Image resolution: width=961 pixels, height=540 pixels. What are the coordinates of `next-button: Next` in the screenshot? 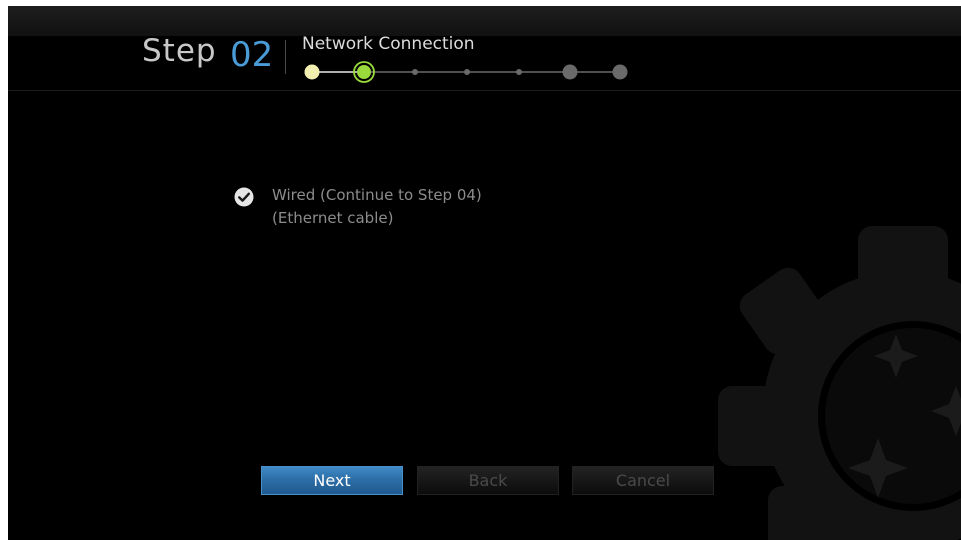 It's located at (332, 480).